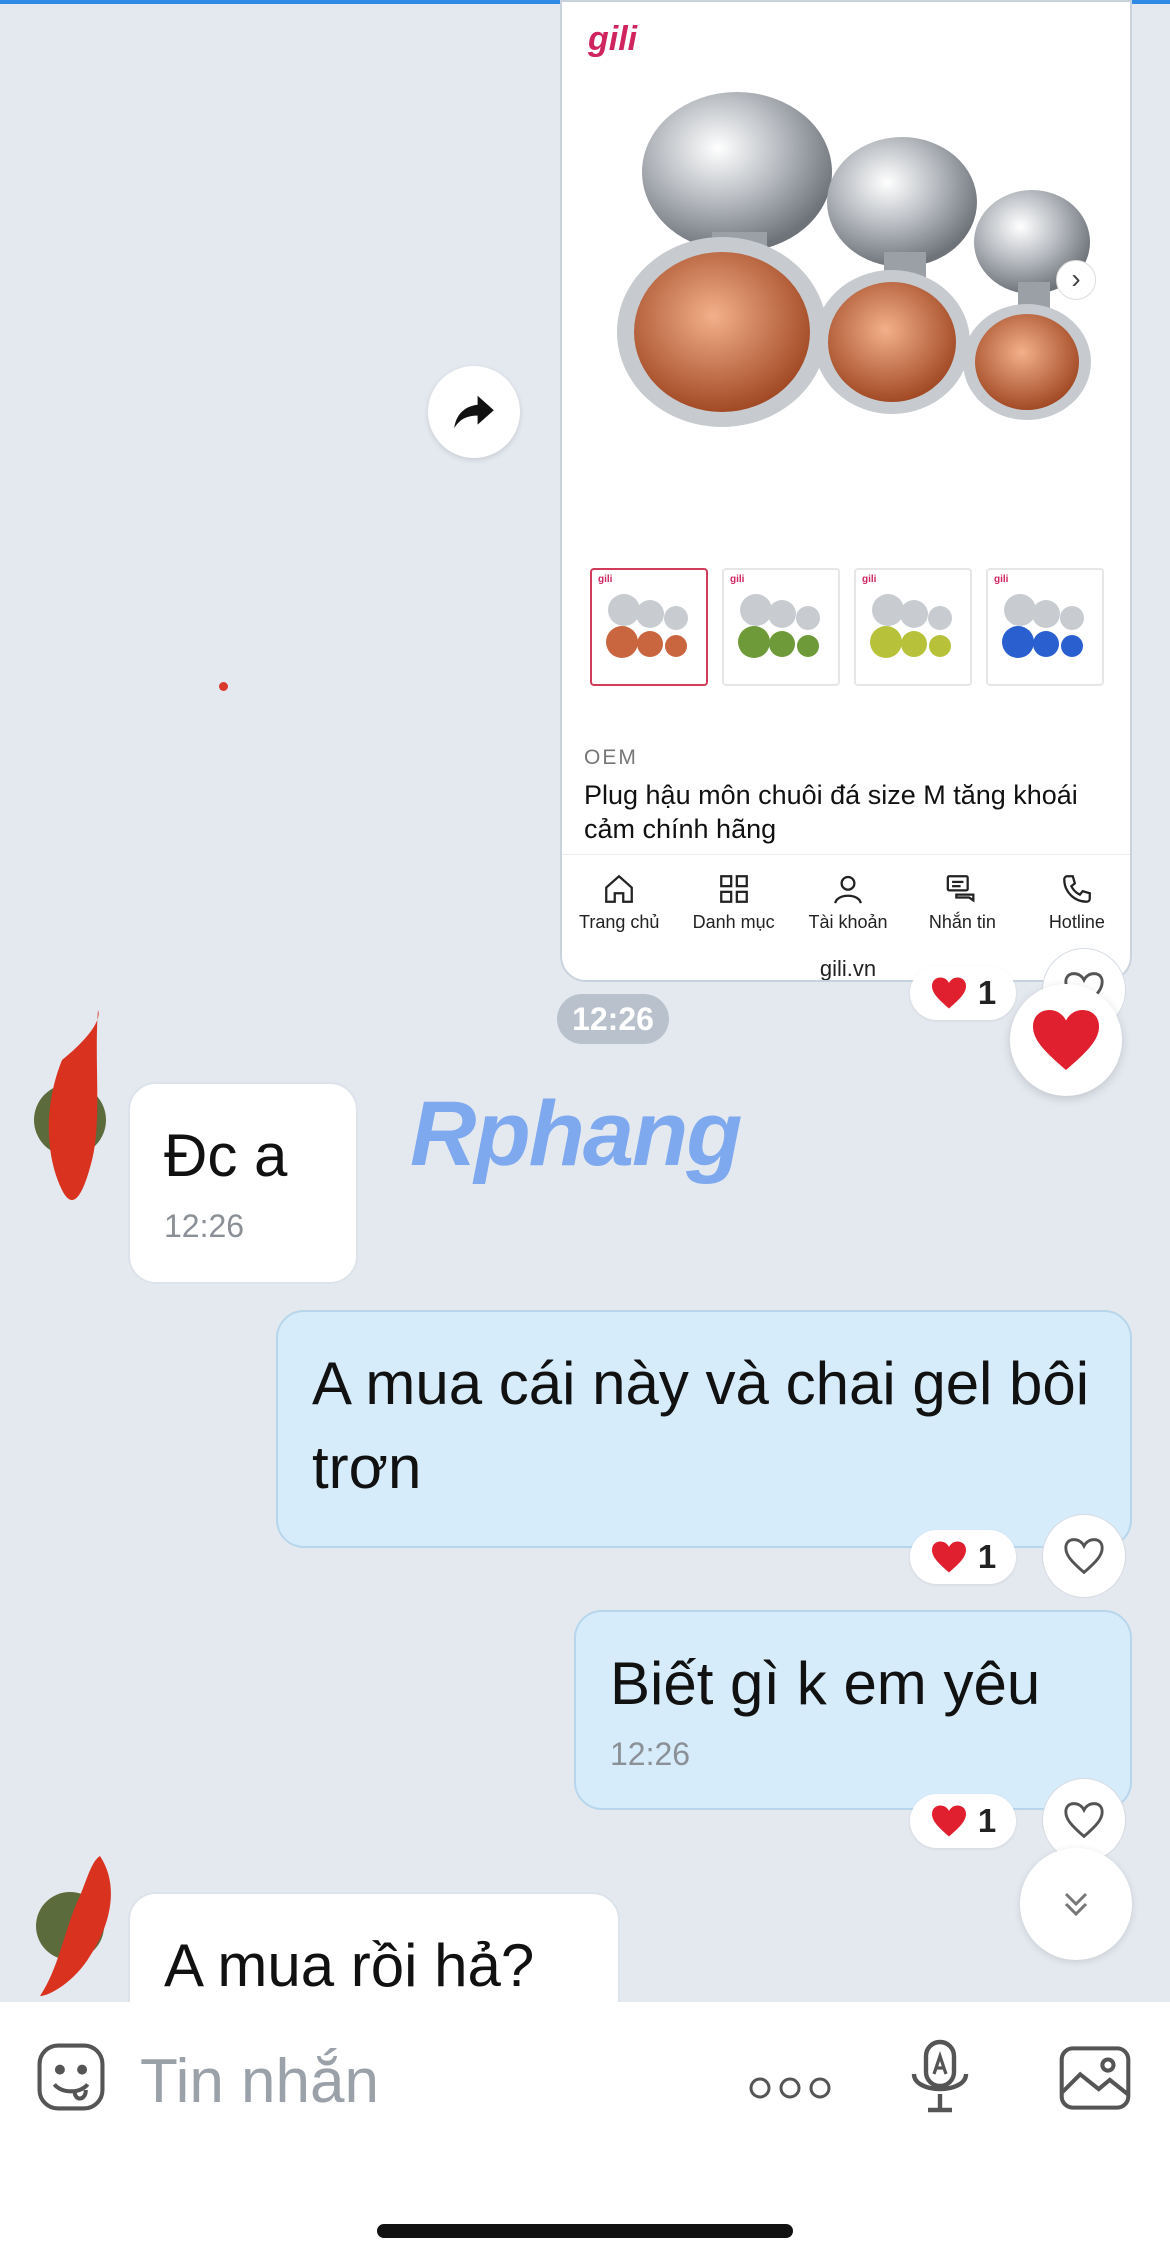 The width and height of the screenshot is (1170, 2263). What do you see at coordinates (243, 1183) in the screenshot?
I see `message-bubble-incoming: Đc a 12:26` at bounding box center [243, 1183].